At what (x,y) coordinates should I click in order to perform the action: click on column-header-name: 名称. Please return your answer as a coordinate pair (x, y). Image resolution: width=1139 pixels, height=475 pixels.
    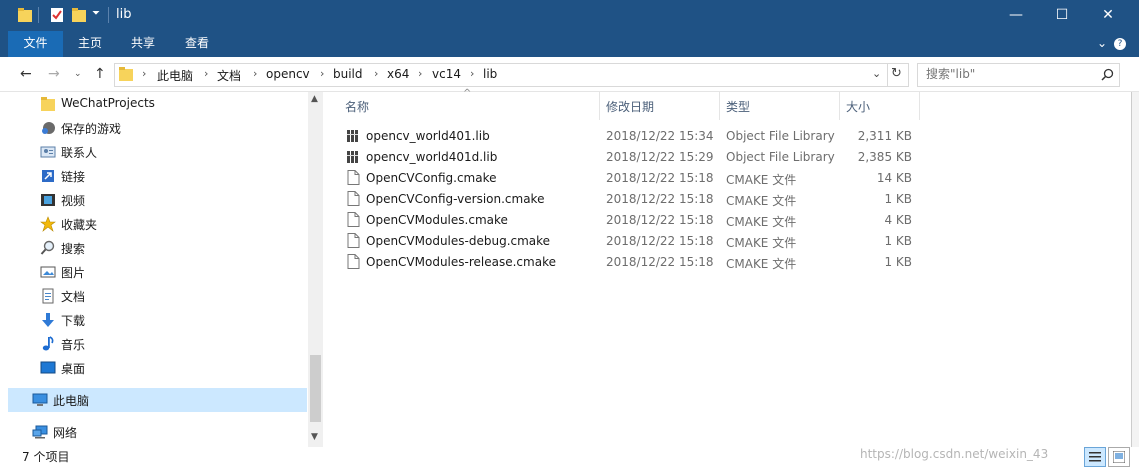
    Looking at the image, I should click on (357, 106).